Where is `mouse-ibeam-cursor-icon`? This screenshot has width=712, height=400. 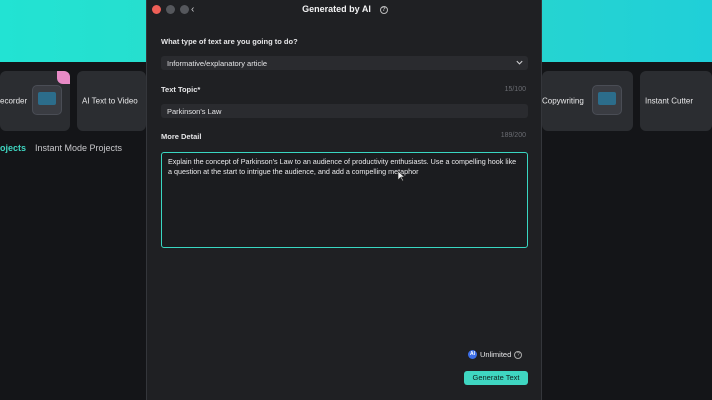
mouse-ibeam-cursor-icon is located at coordinates (401, 176).